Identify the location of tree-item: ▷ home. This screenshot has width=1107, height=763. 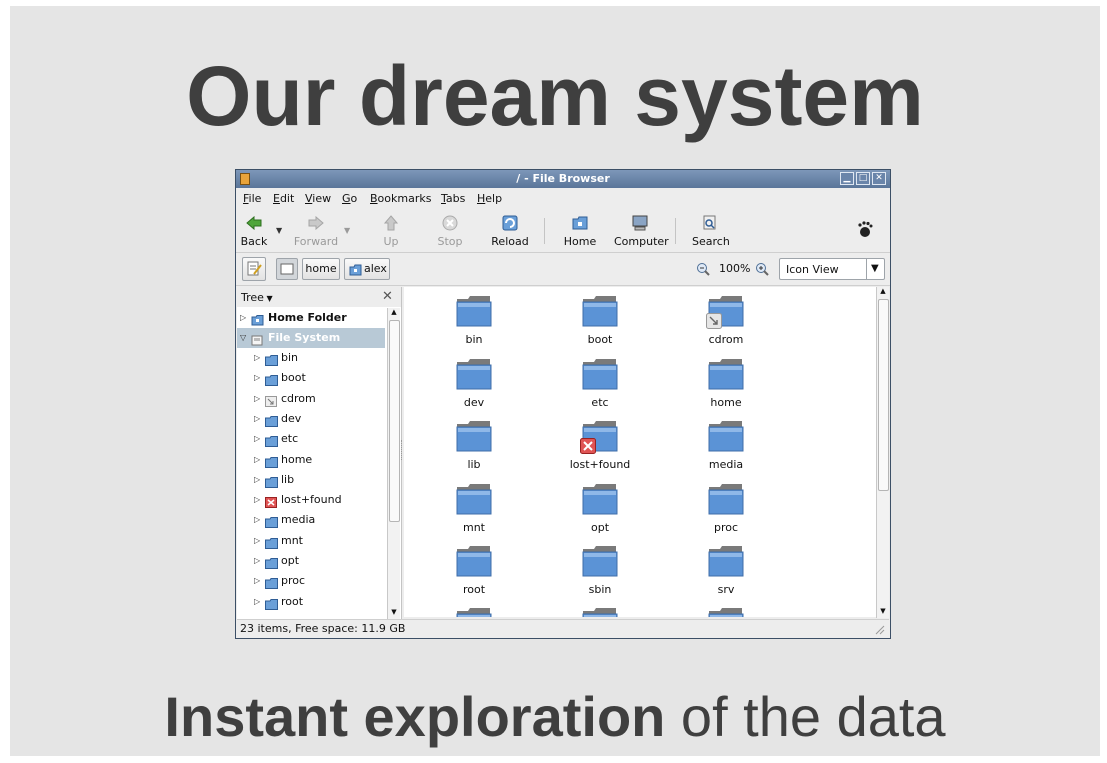
(312, 460).